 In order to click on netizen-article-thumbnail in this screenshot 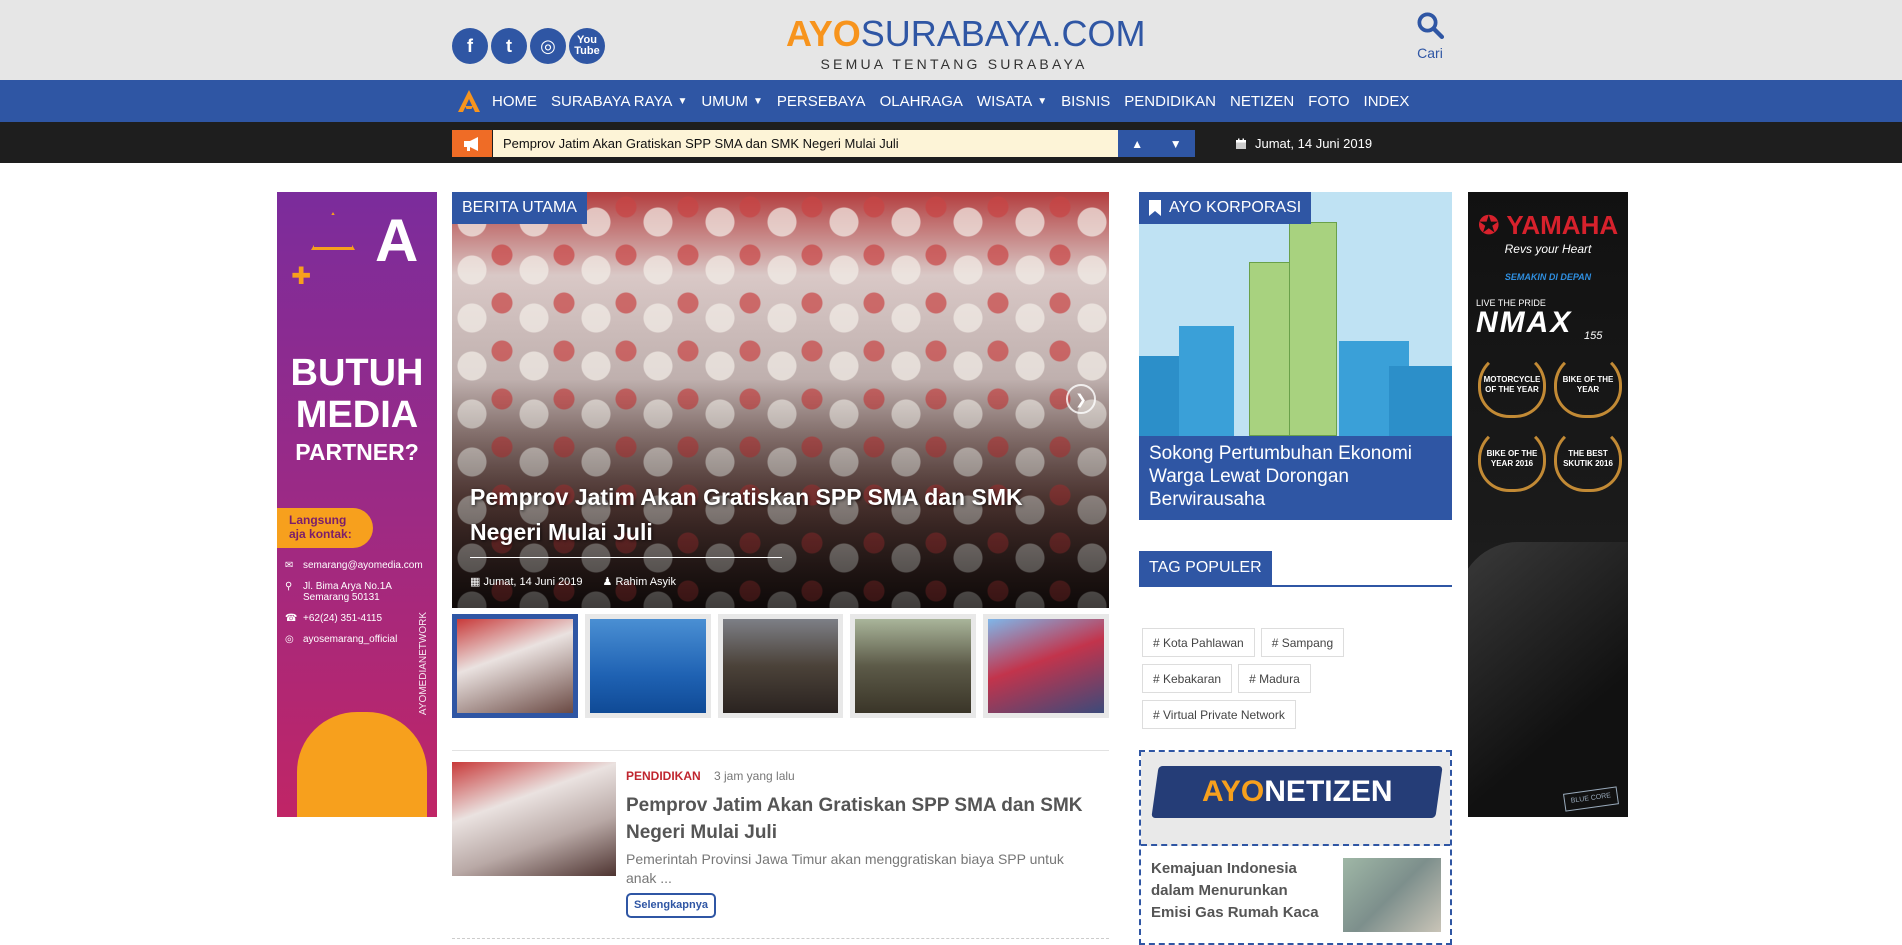, I will do `click(1392, 895)`.